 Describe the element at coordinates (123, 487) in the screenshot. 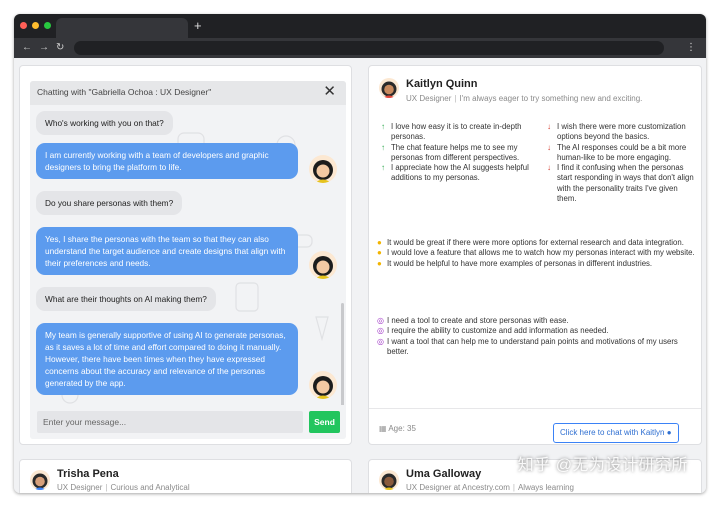

I see `persona-subtitle: UX Designer | Curious and Analytical` at that location.